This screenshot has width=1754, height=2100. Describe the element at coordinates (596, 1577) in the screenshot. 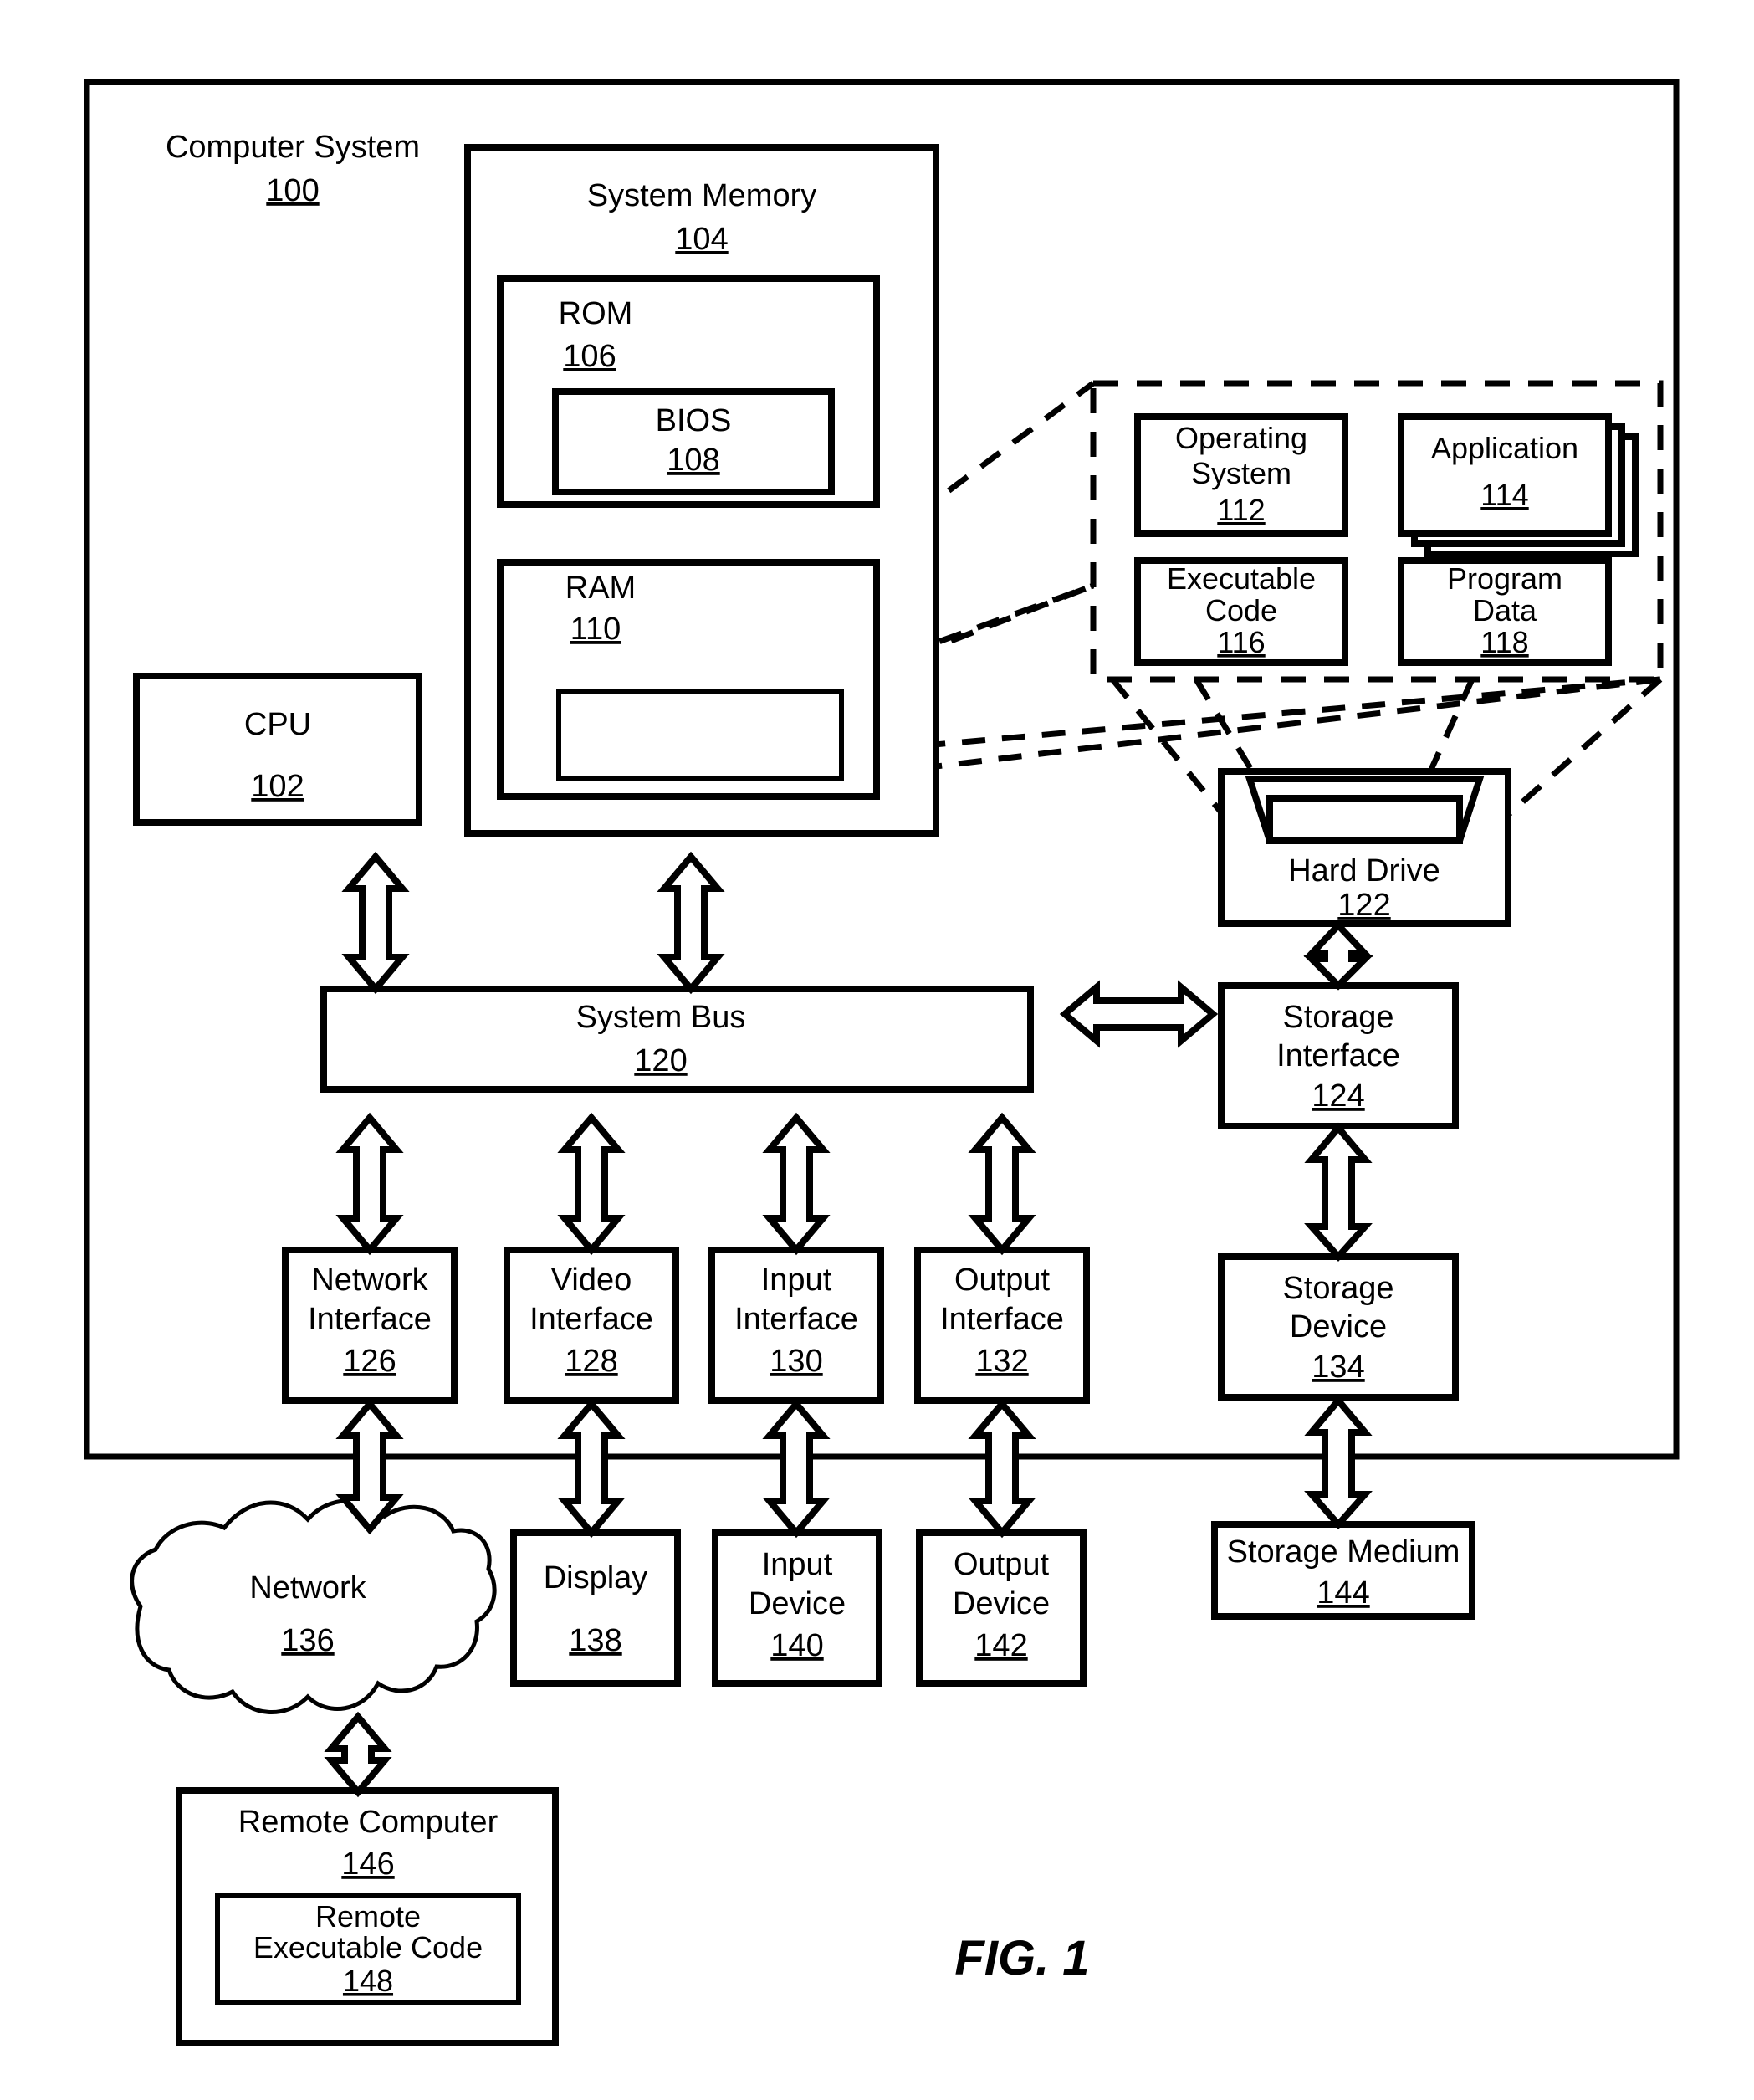

I see `display-label: Display` at that location.